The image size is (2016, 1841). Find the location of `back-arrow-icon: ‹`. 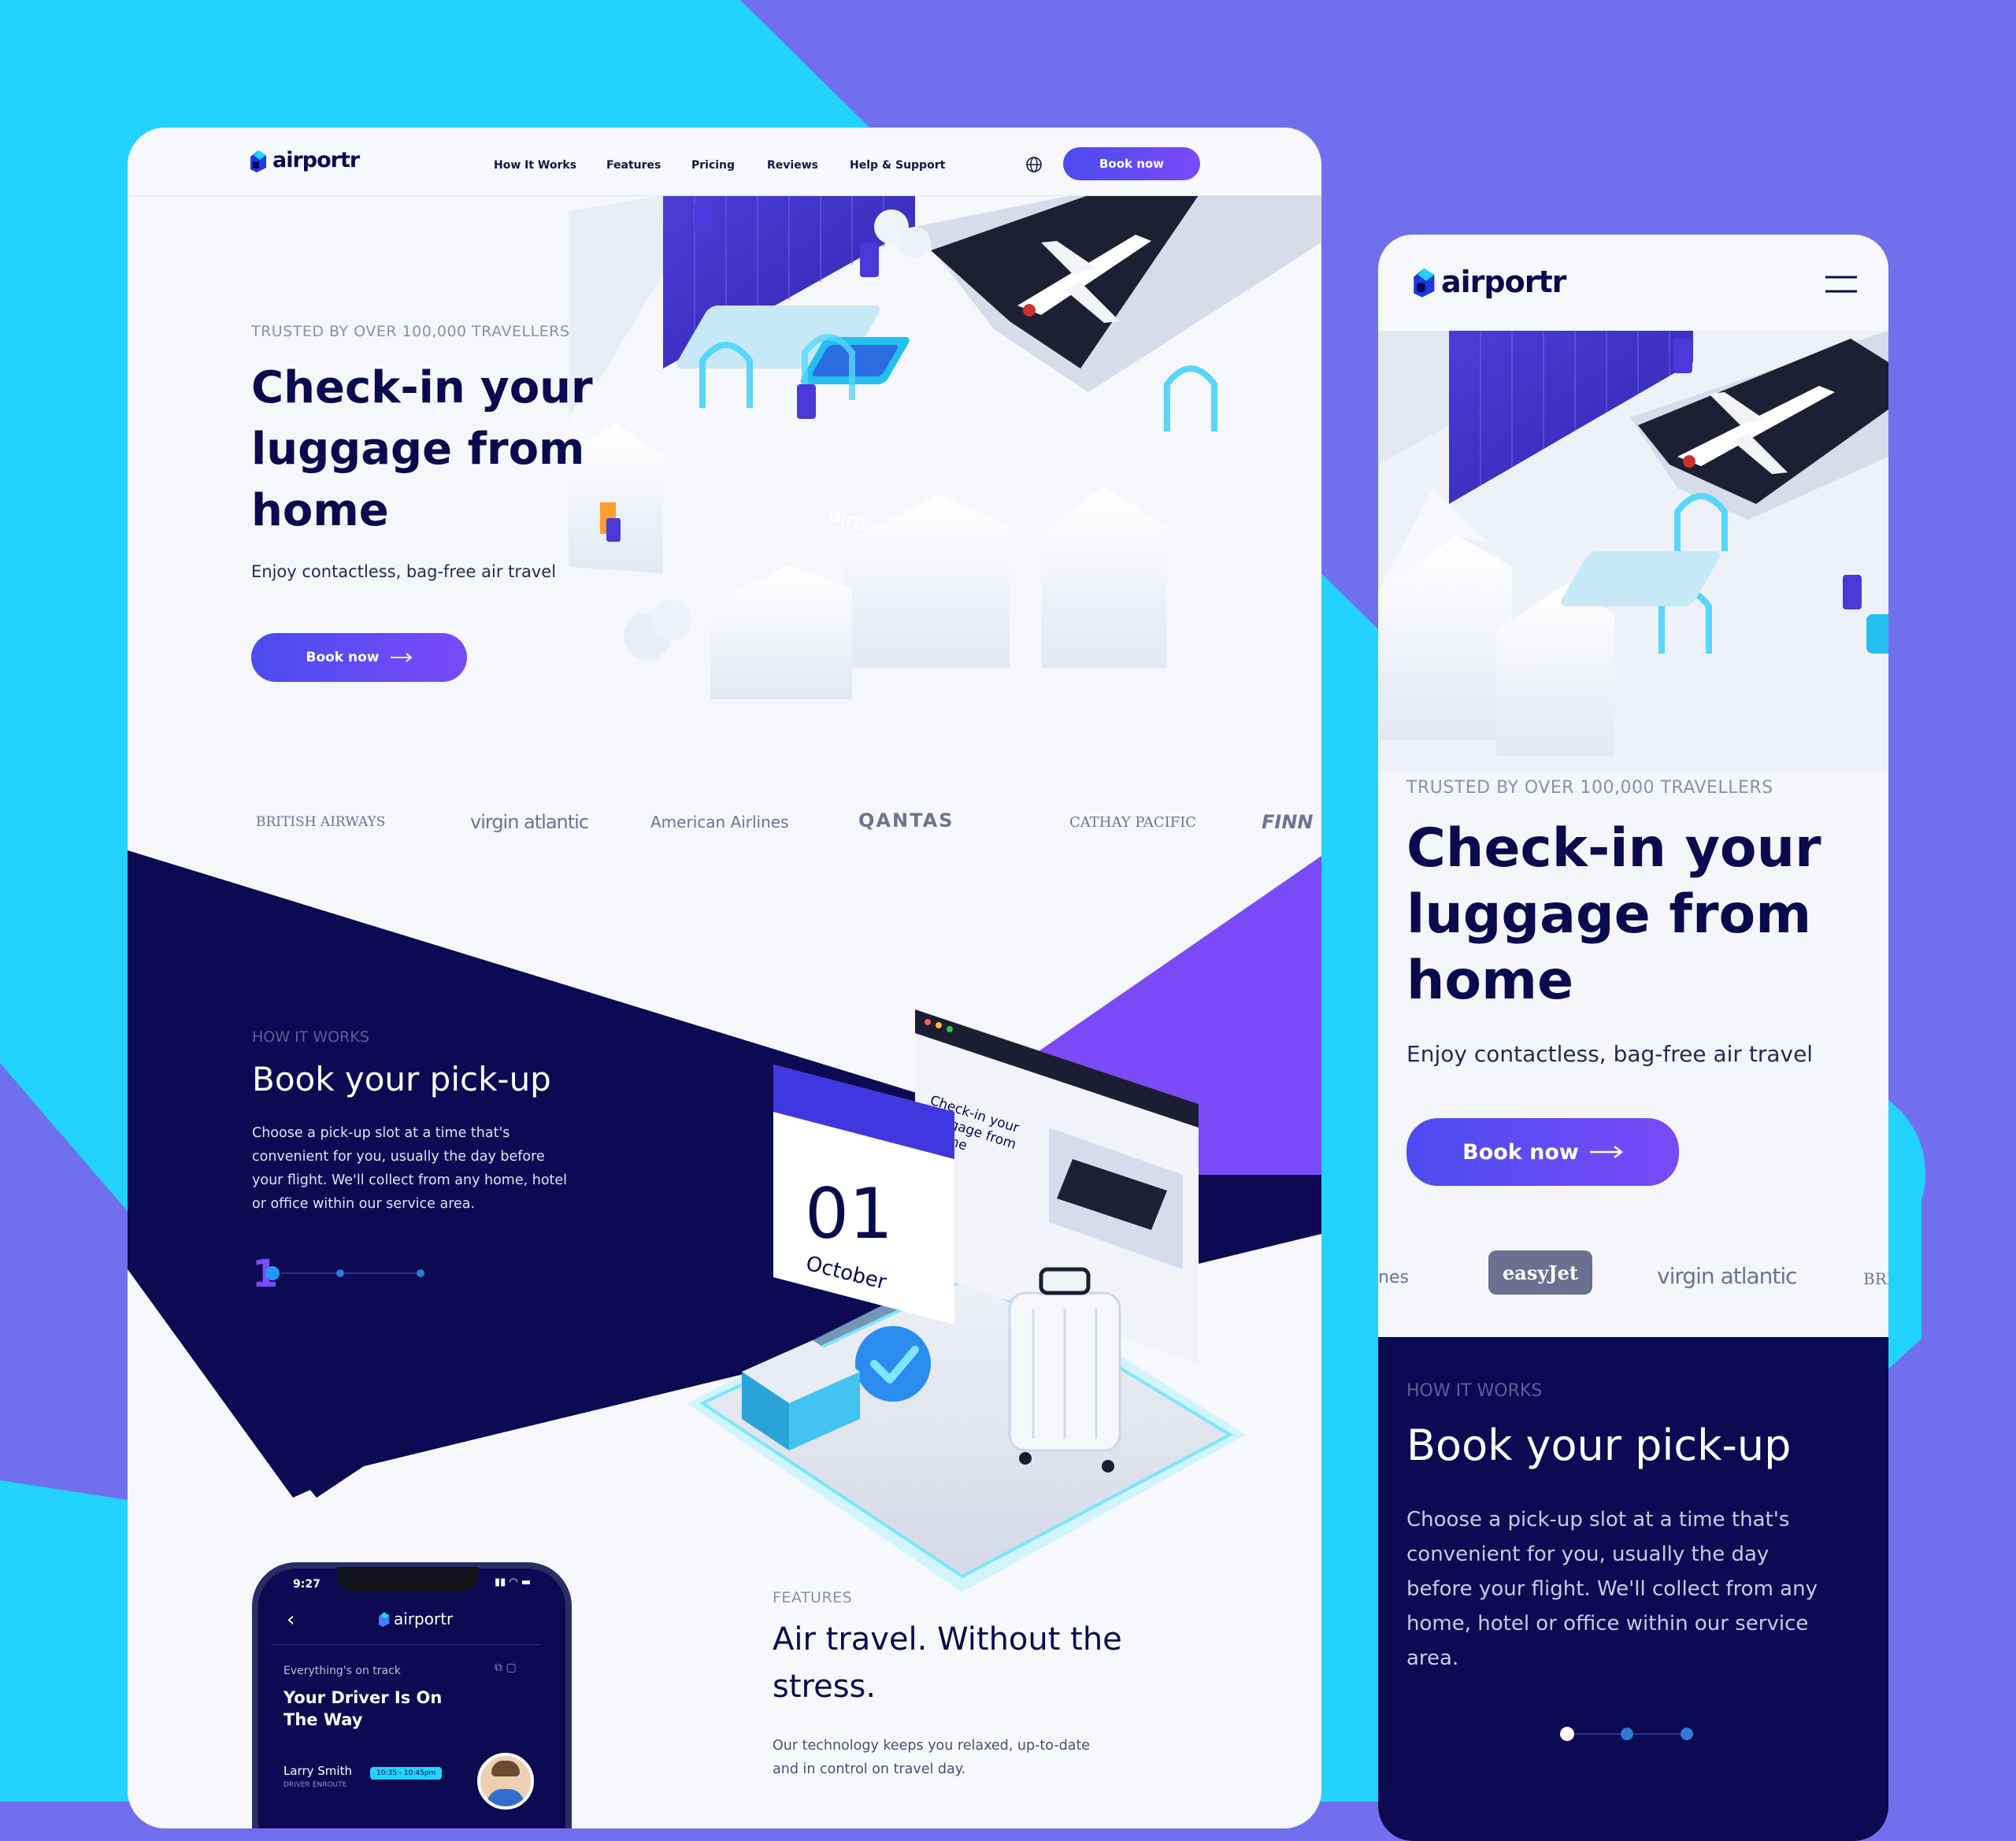

back-arrow-icon: ‹ is located at coordinates (291, 1620).